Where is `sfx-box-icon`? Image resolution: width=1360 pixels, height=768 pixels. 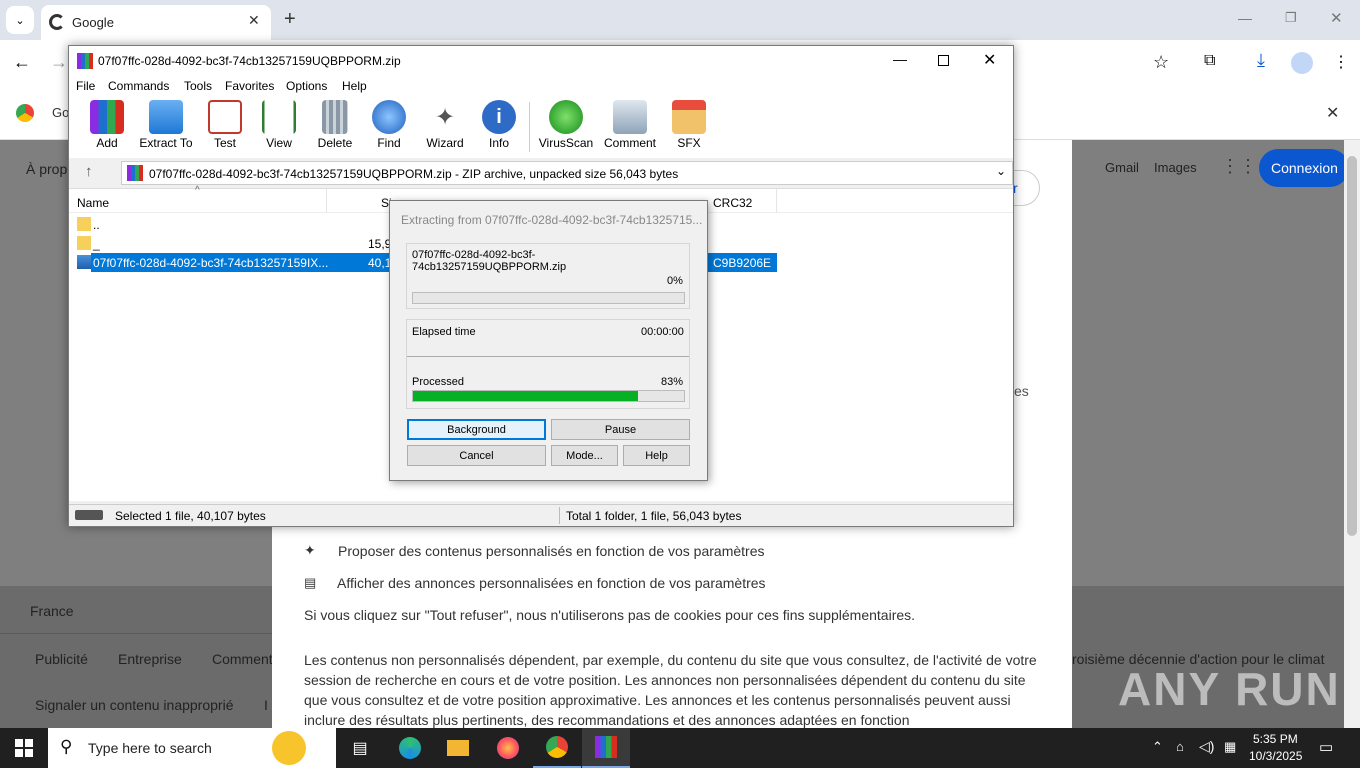
sfx-box-icon is located at coordinates (689, 117).